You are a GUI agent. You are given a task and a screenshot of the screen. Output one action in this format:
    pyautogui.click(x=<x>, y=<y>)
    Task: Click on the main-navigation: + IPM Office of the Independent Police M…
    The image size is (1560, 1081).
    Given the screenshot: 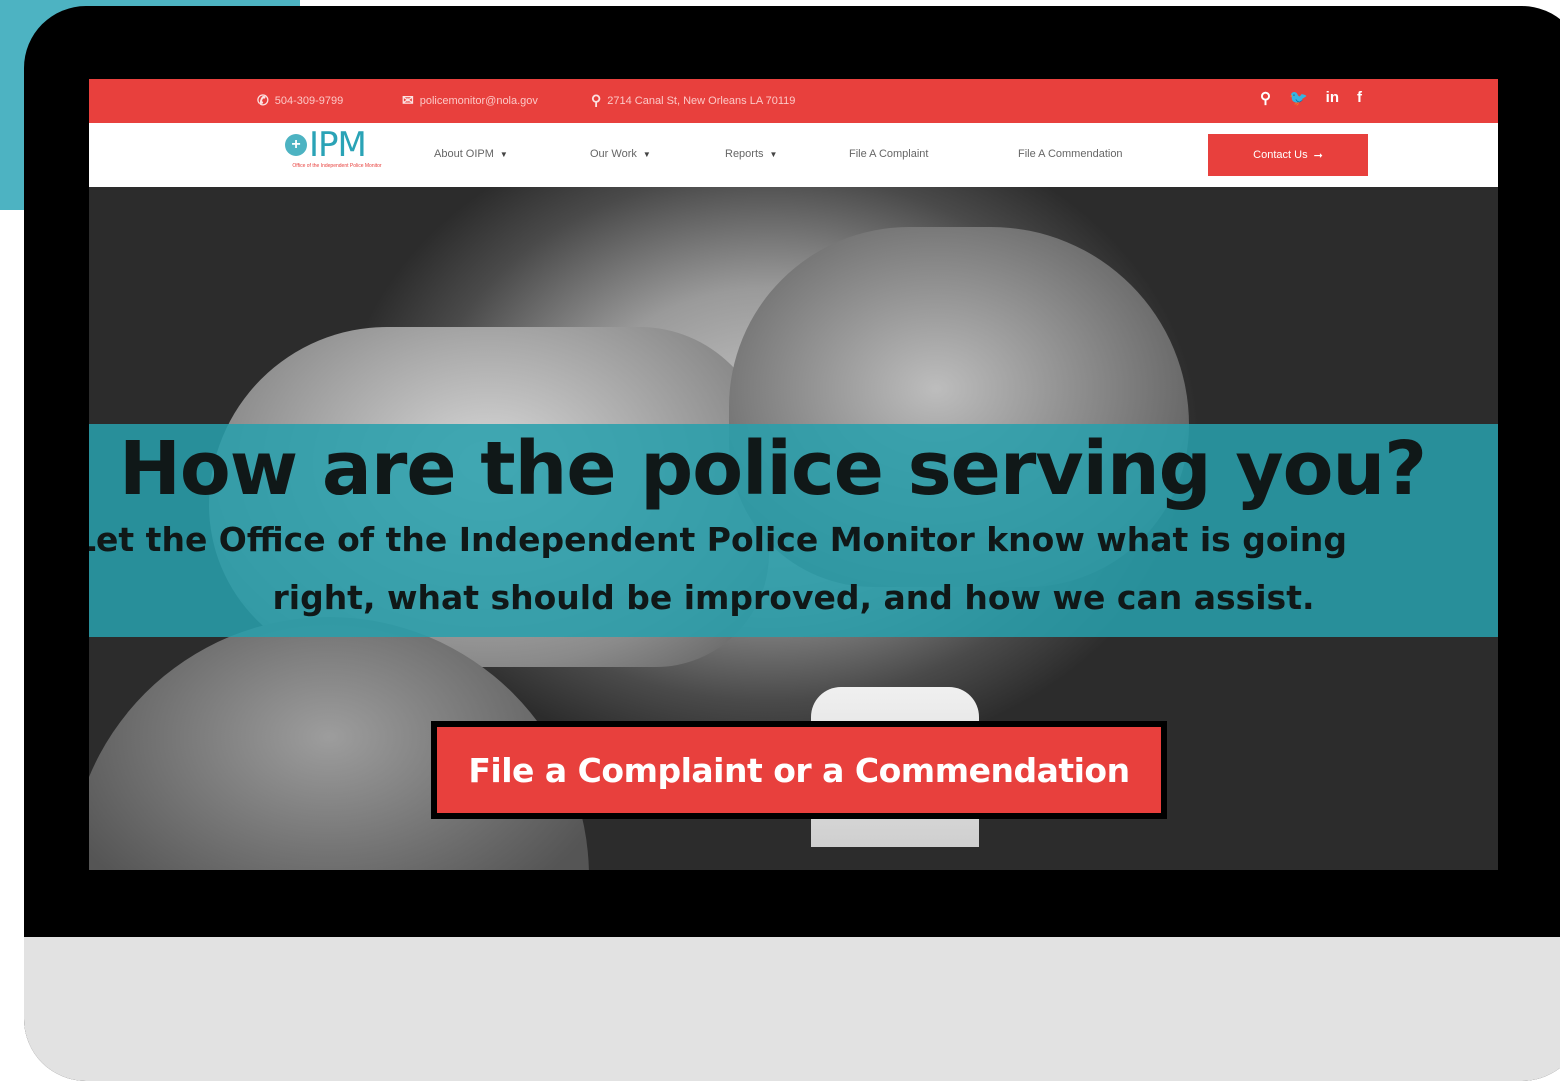 What is the action you would take?
    pyautogui.click(x=793, y=155)
    